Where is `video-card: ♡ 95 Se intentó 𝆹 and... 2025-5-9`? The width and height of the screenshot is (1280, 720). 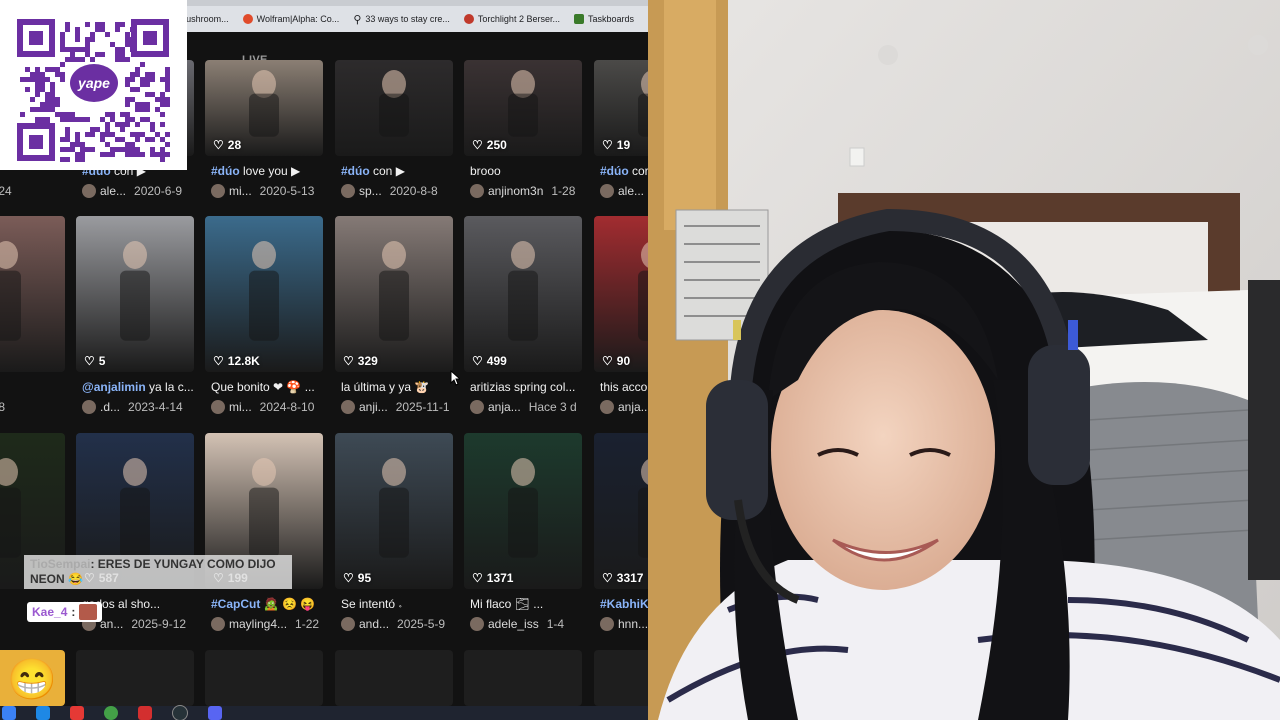 video-card: ♡ 95 Se intentó 𝆹 and... 2025-5-9 is located at coordinates (394, 546).